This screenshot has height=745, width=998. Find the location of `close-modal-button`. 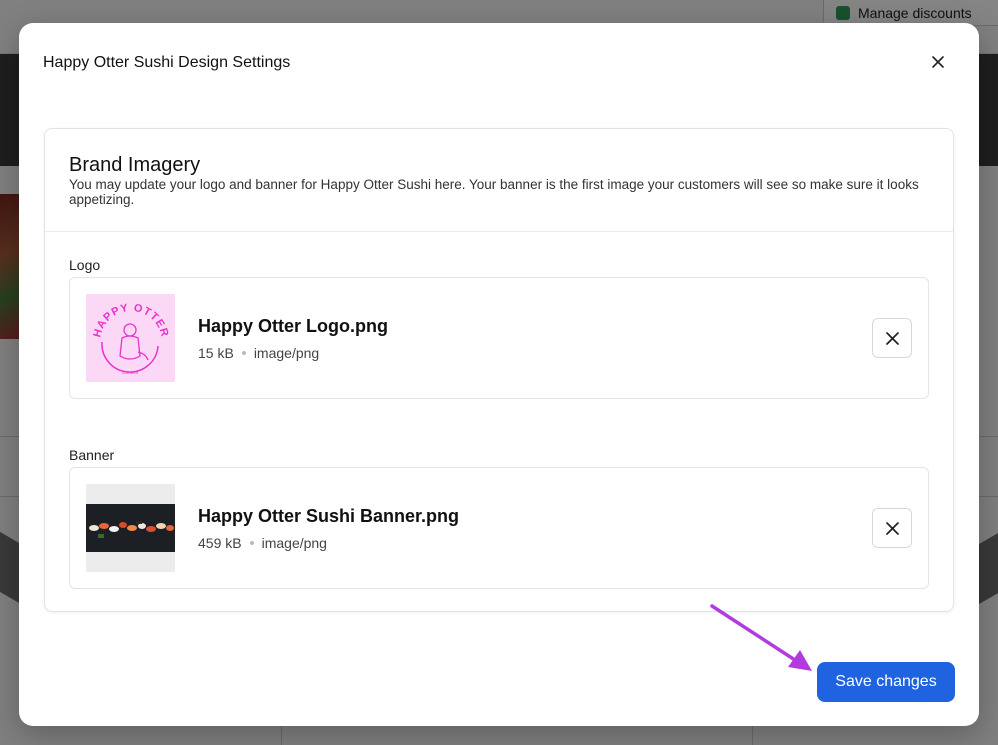

close-modal-button is located at coordinates (938, 62).